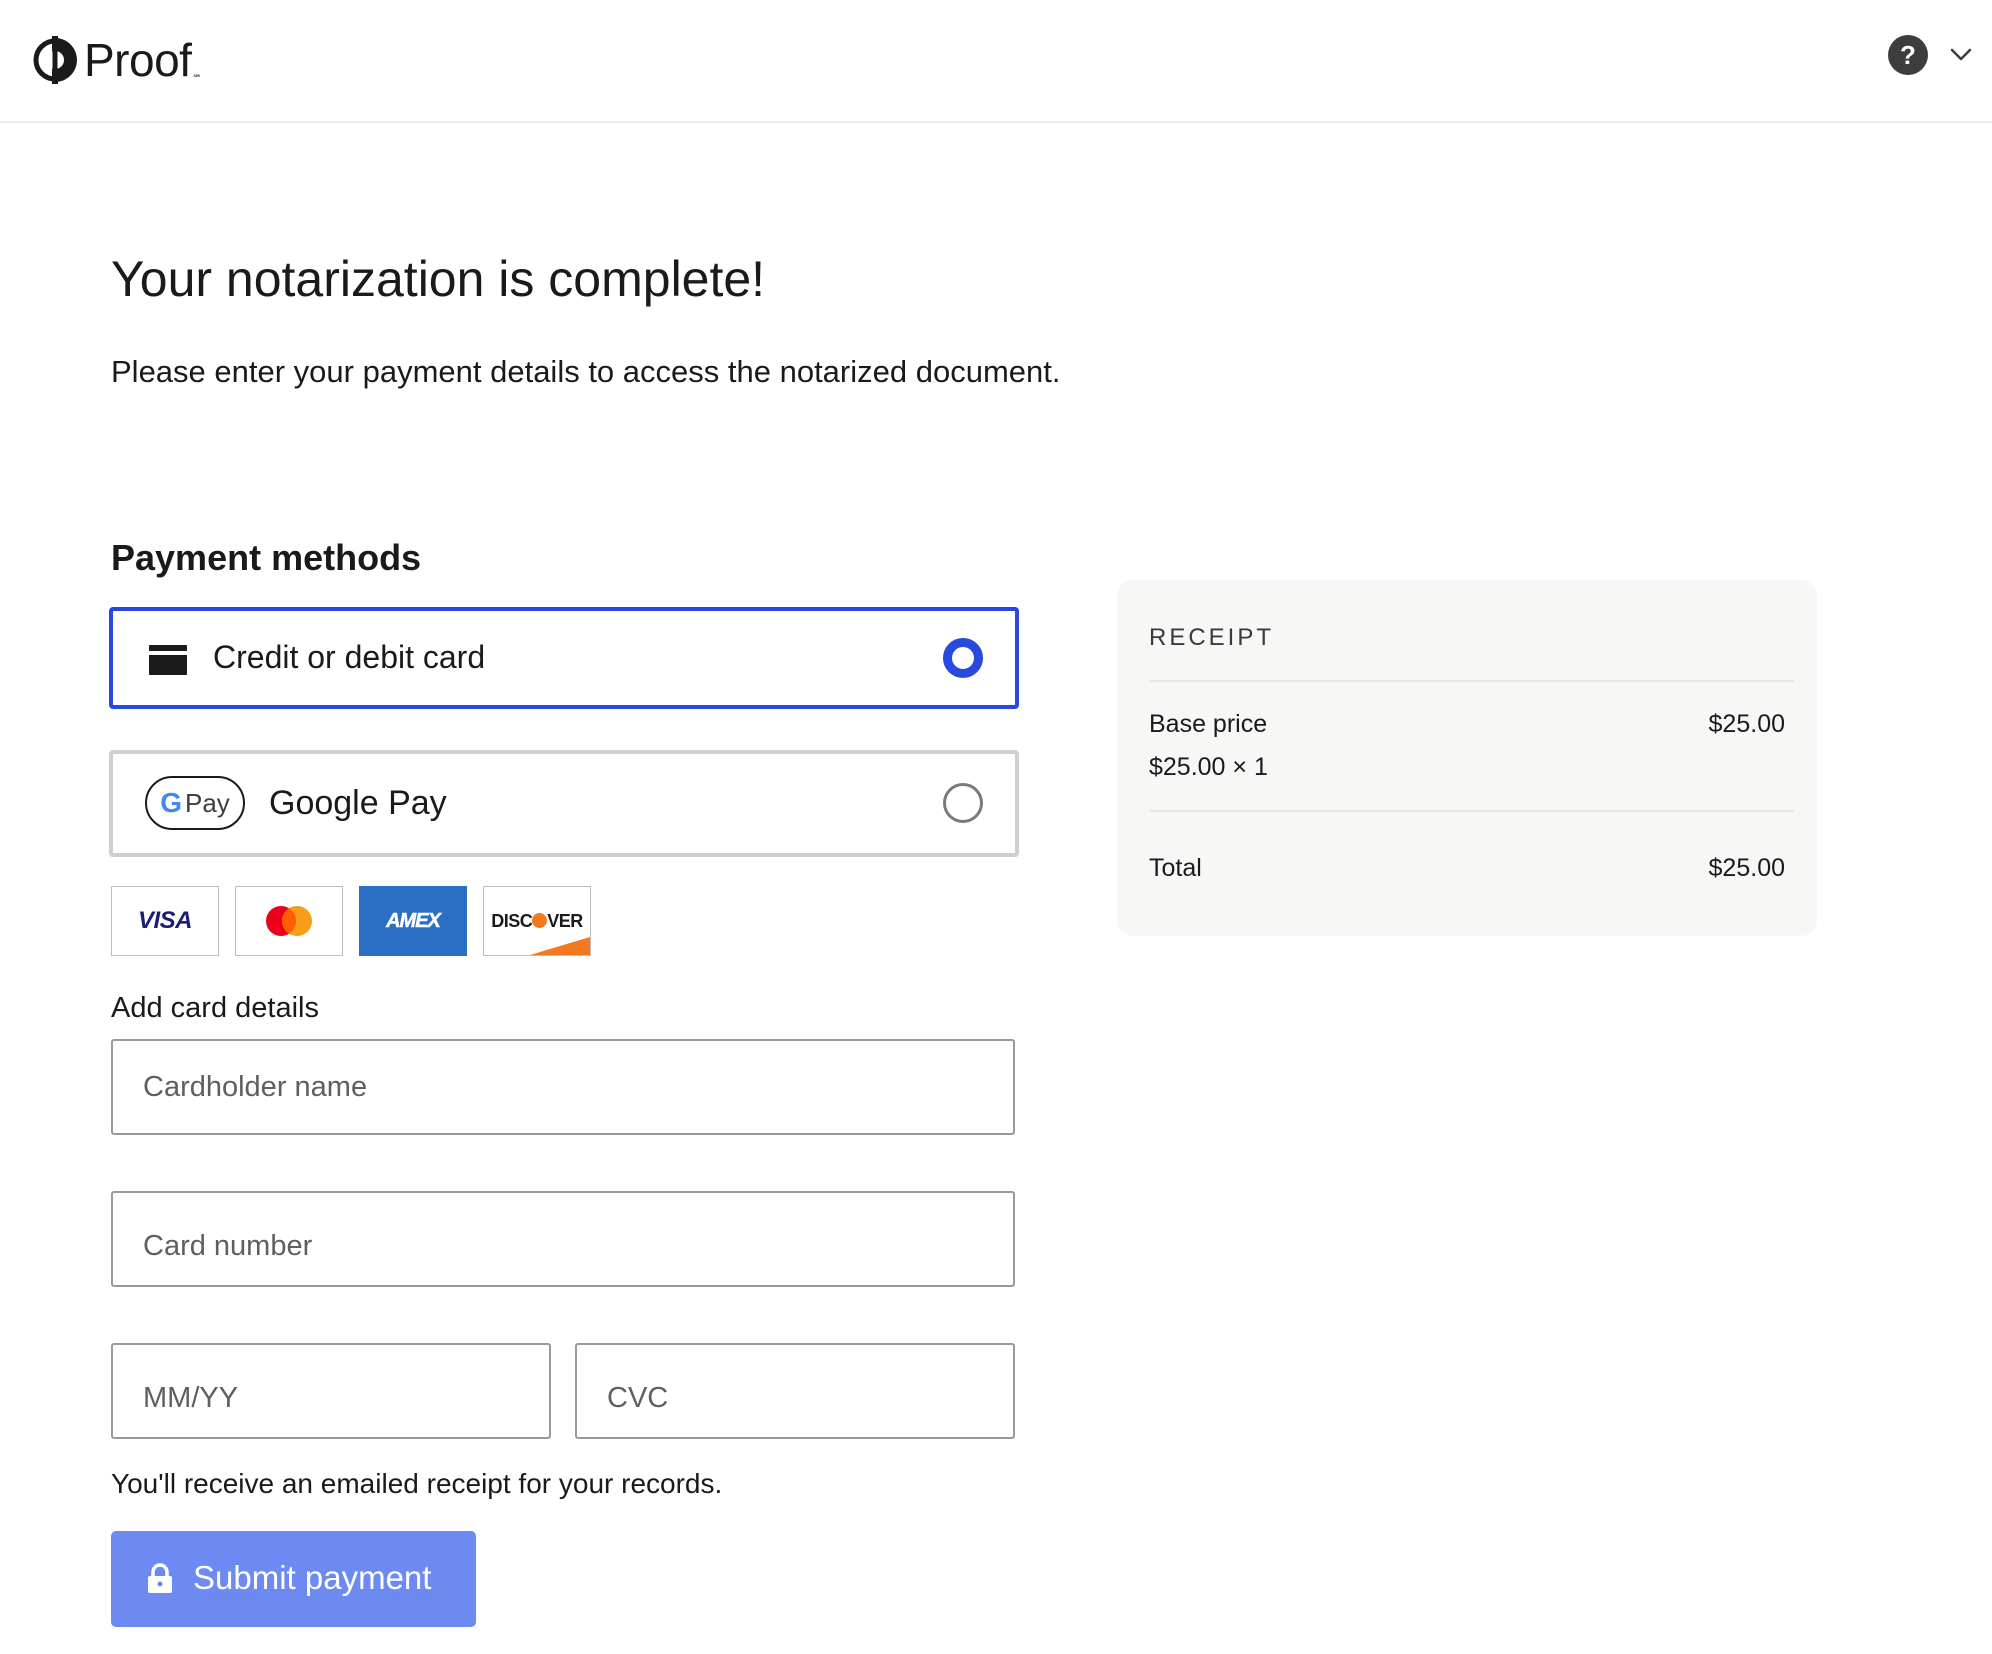 Image resolution: width=1992 pixels, height=1654 pixels. What do you see at coordinates (564, 803) in the screenshot?
I see `payment-option-google-pay: G Pay Google Pay` at bounding box center [564, 803].